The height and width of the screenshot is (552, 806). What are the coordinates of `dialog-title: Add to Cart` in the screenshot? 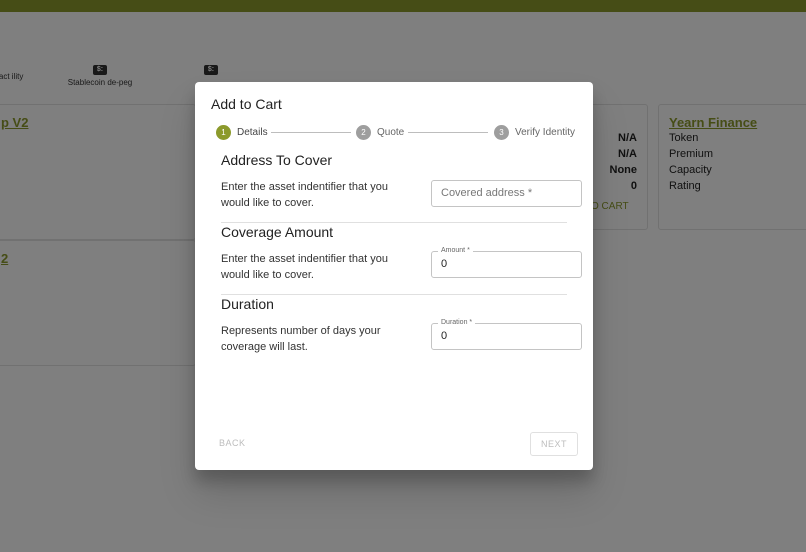 It's located at (246, 104).